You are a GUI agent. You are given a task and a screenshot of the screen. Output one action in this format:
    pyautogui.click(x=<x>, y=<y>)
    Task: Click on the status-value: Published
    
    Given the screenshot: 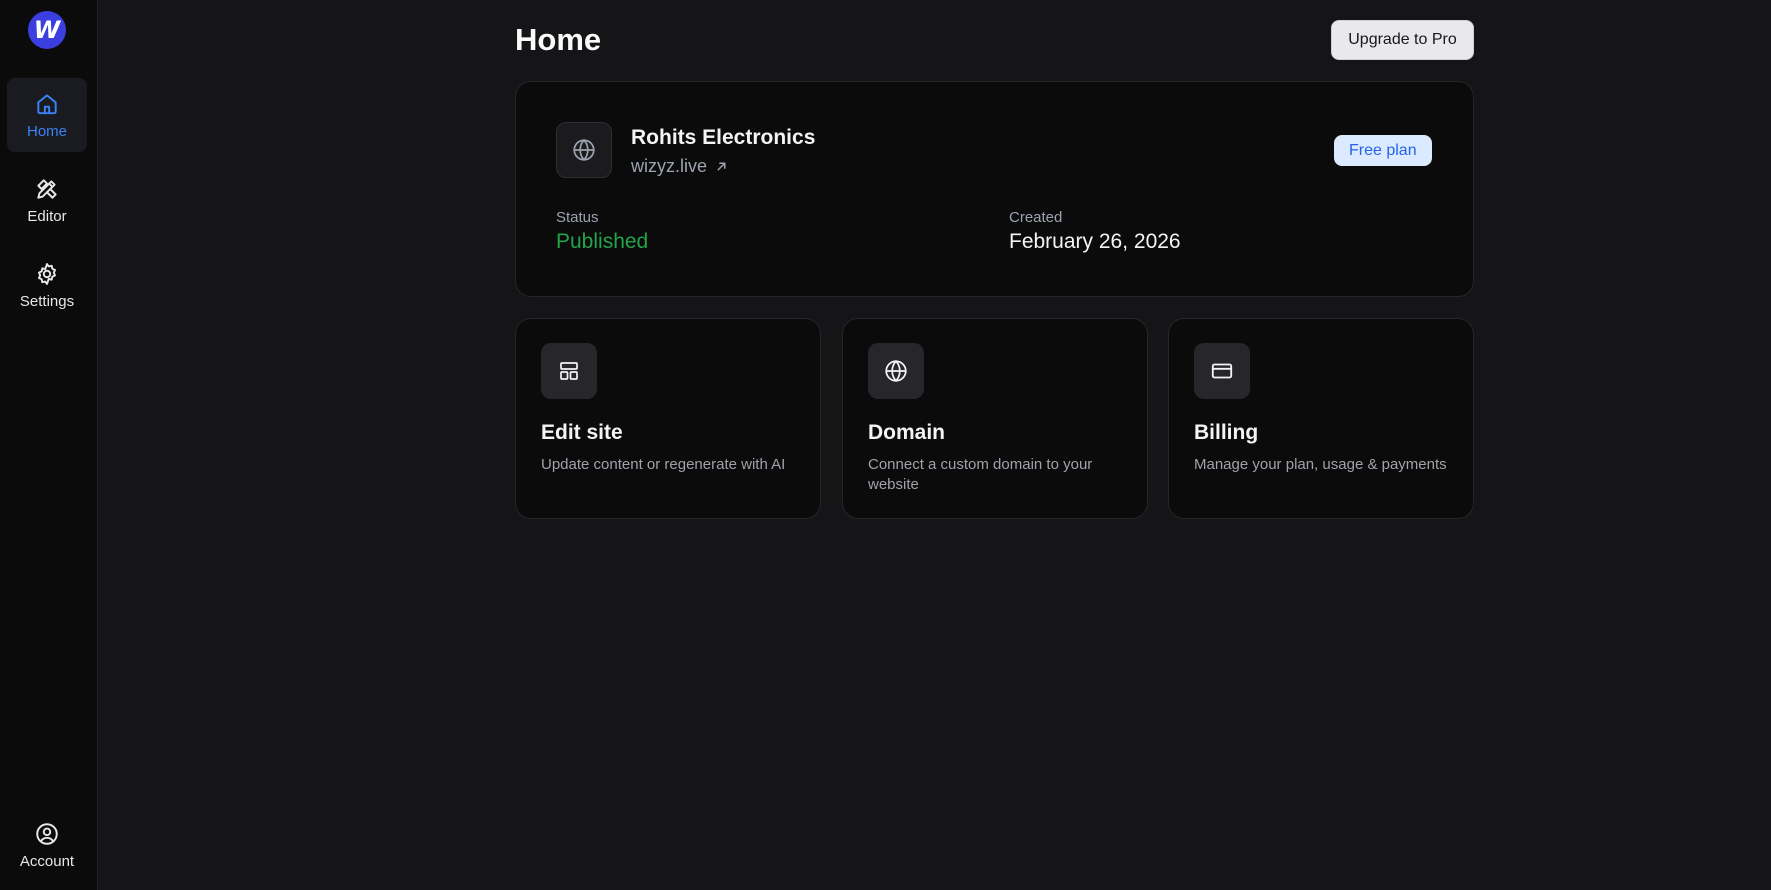 What is the action you would take?
    pyautogui.click(x=602, y=241)
    